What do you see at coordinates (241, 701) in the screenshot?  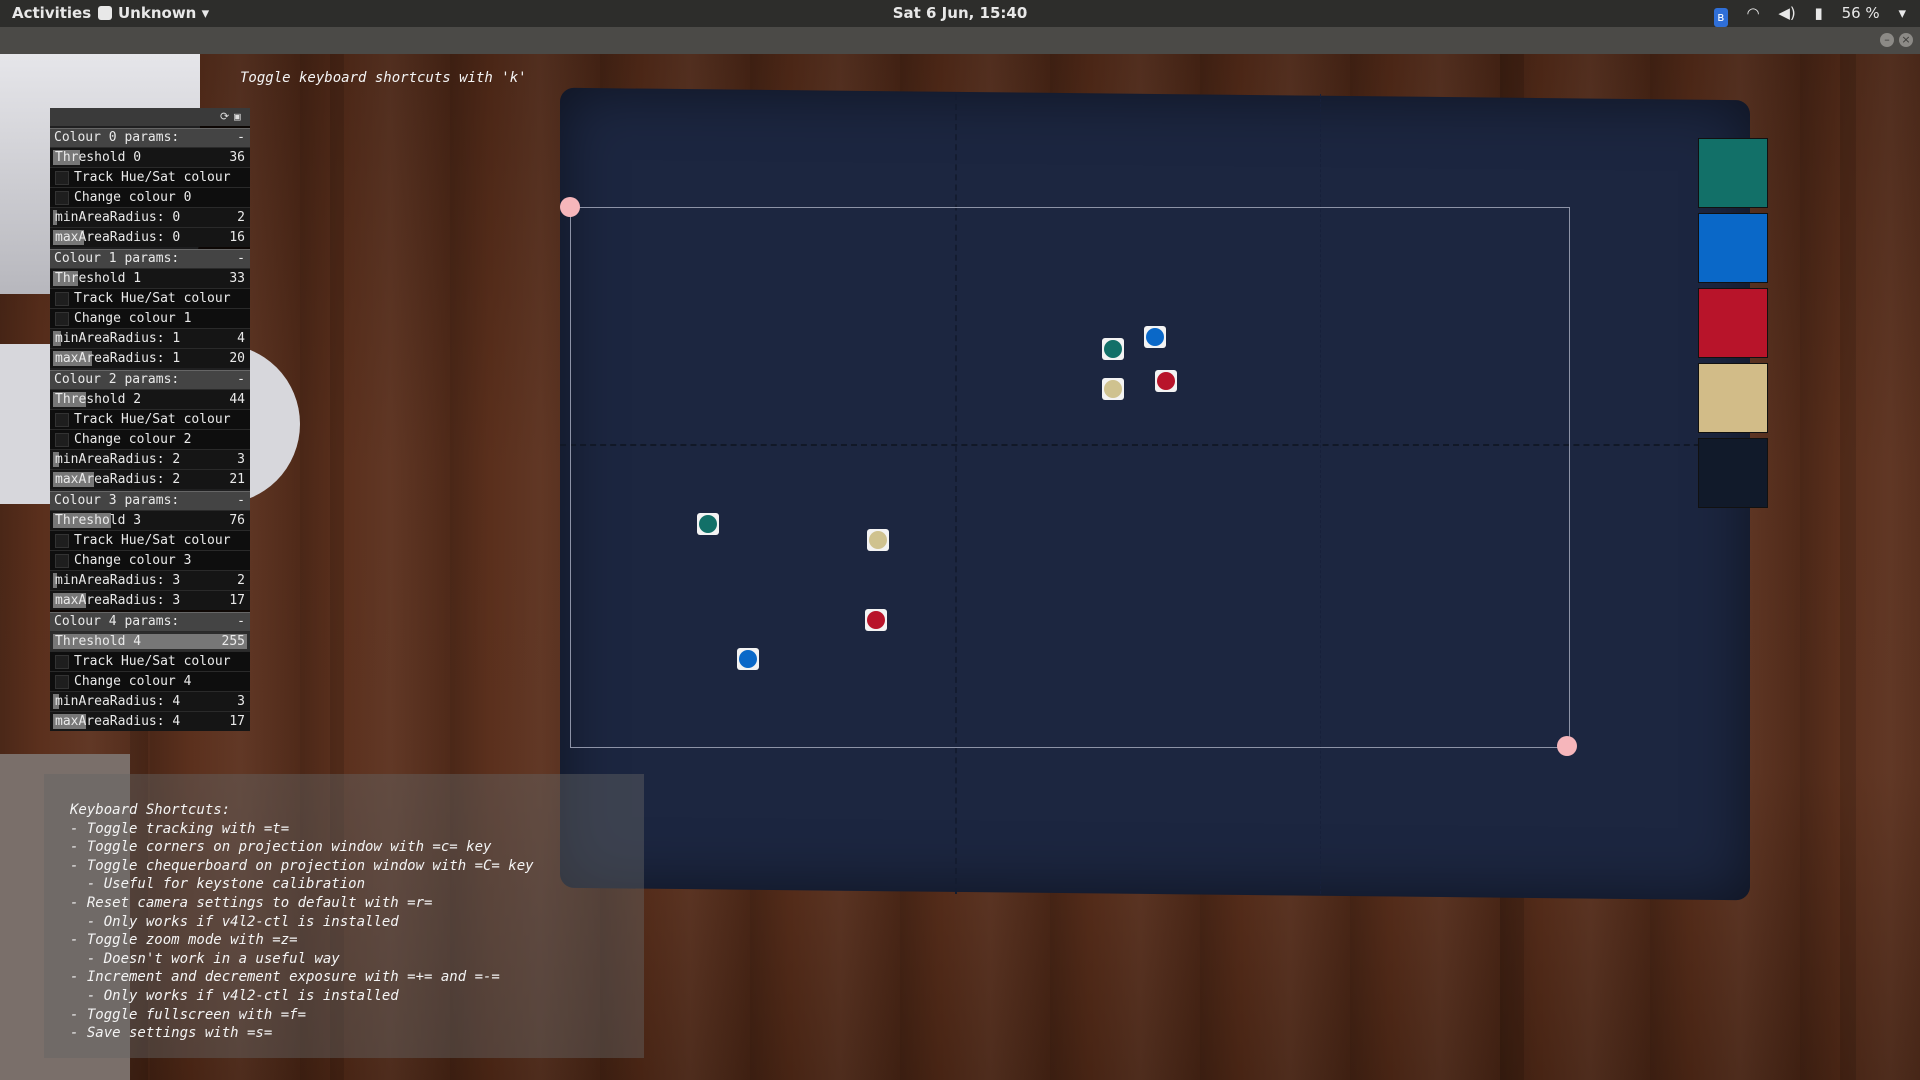 I see `slider-value: 3` at bounding box center [241, 701].